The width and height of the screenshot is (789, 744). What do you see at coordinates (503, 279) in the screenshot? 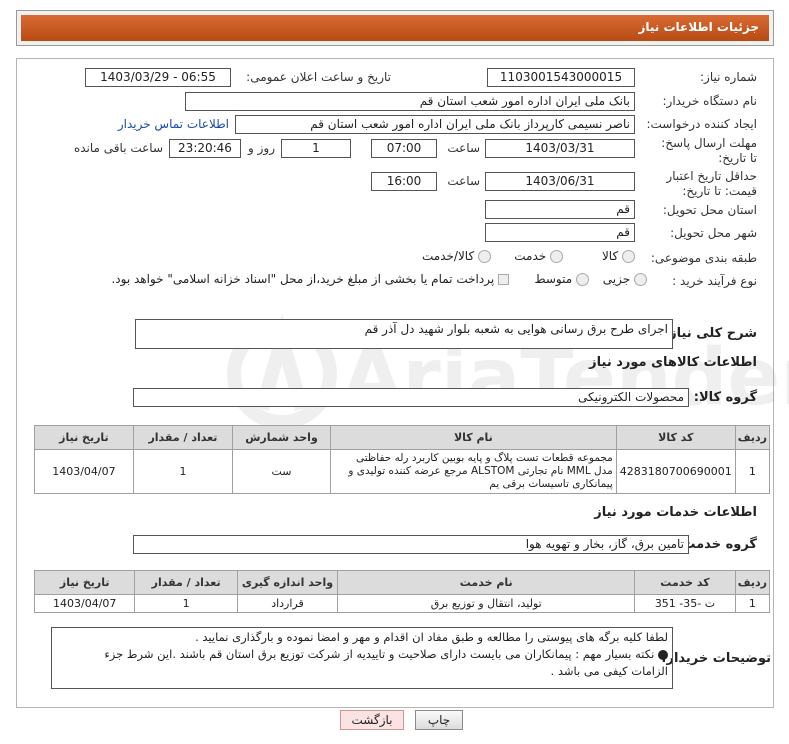
I see `checkbox-icon` at bounding box center [503, 279].